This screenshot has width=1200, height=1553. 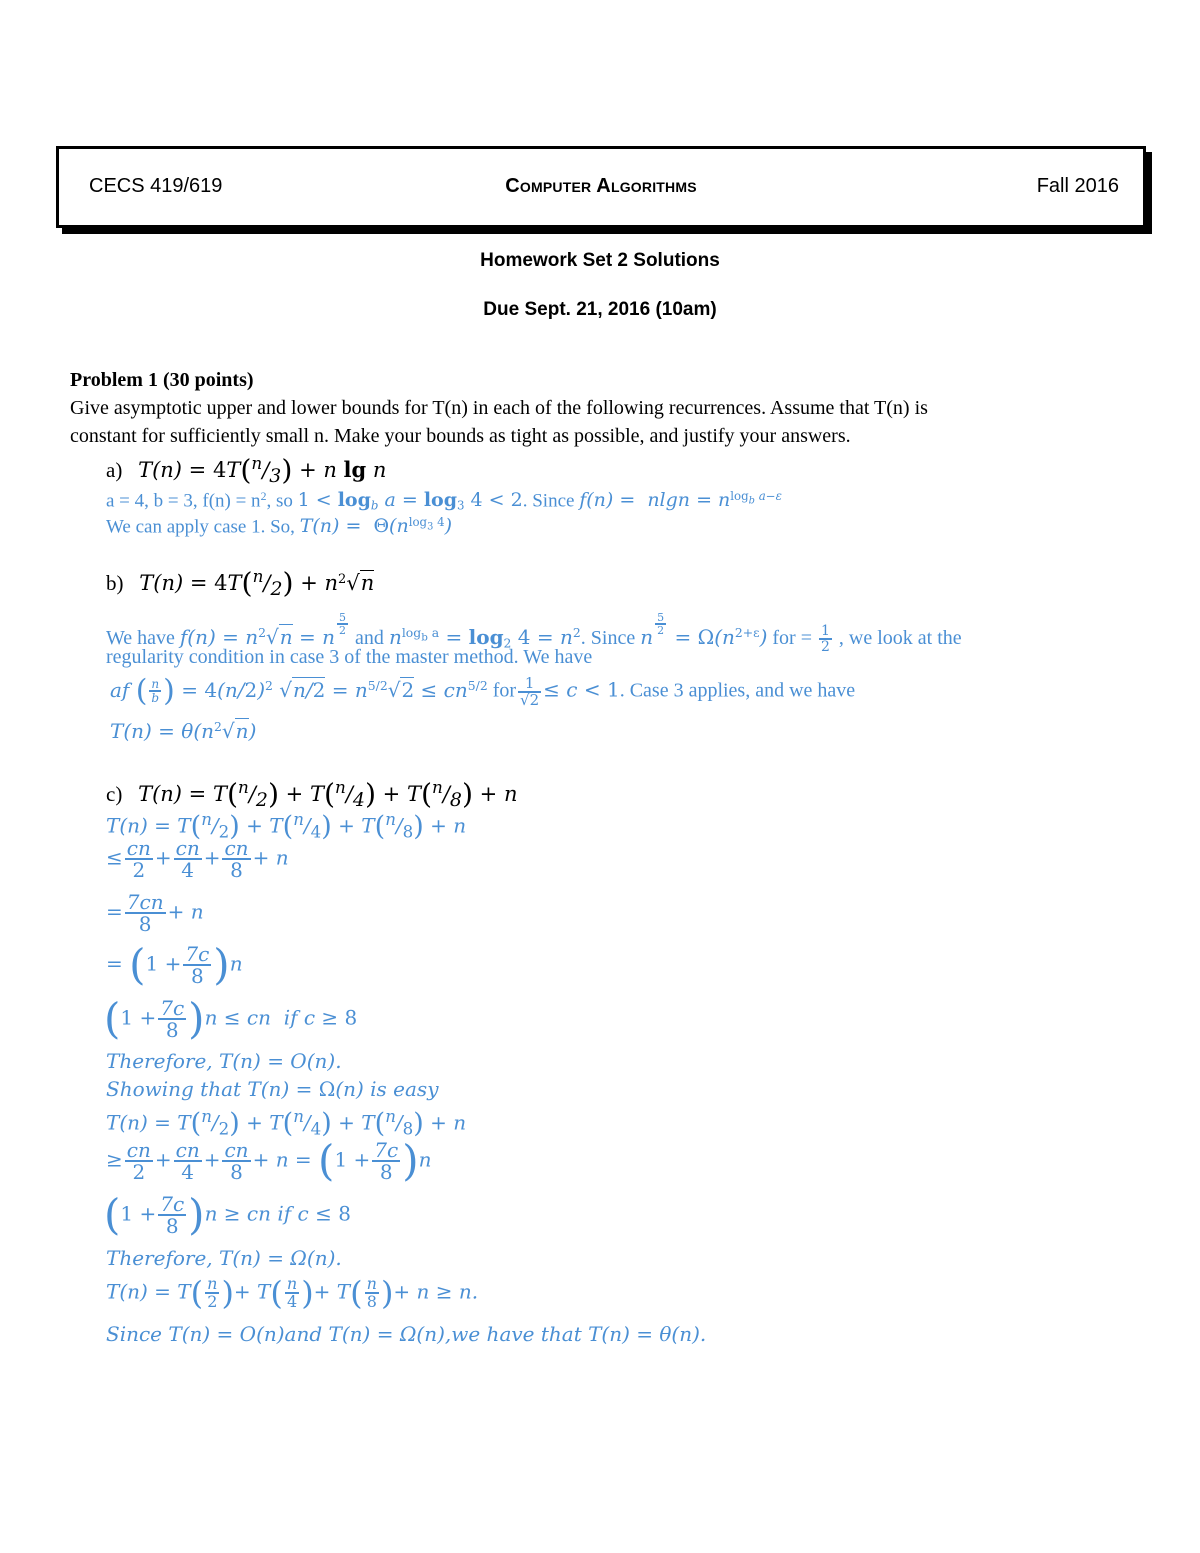 I want to click on part-c-line-2: ≤ cn 2 + cn 4 + cn 8 + n, so click(x=197, y=859).